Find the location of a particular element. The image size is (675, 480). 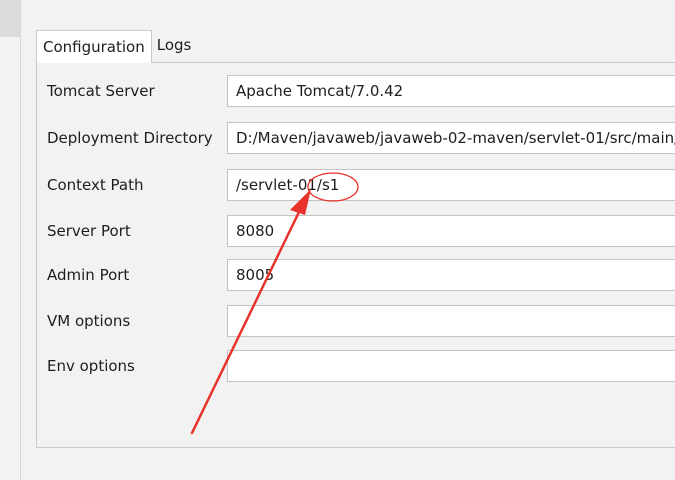

admin-port-label: Admin Port is located at coordinates (88, 275).